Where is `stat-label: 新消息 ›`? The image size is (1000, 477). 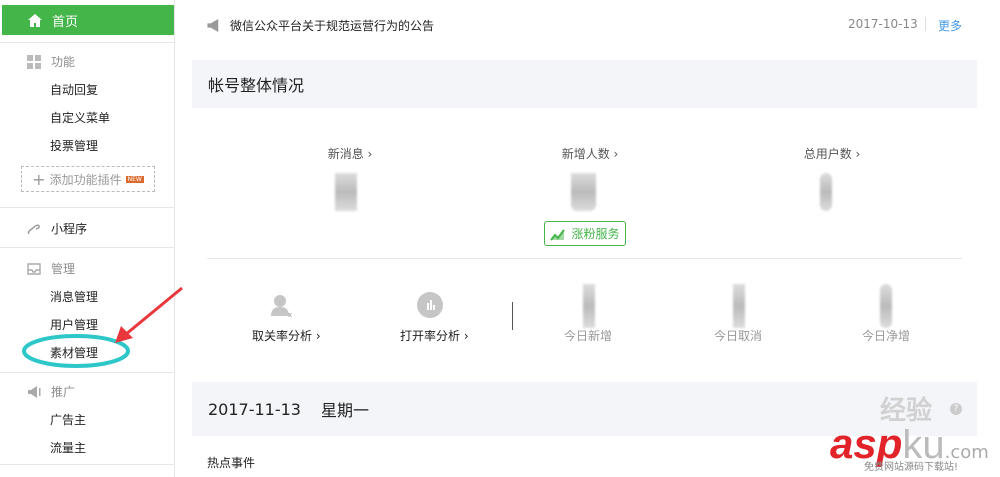
stat-label: 新消息 › is located at coordinates (350, 154).